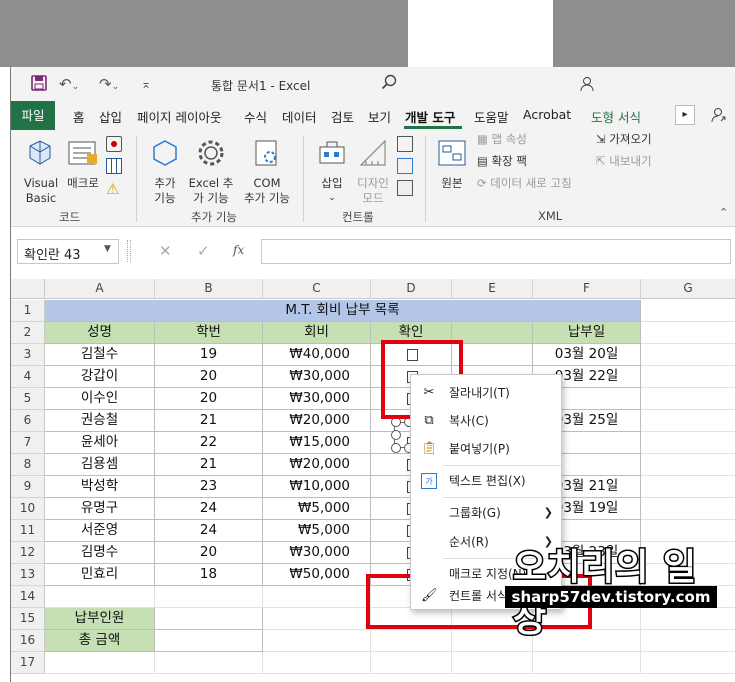  What do you see at coordinates (492, 355) in the screenshot?
I see `table-row-empty` at bounding box center [492, 355].